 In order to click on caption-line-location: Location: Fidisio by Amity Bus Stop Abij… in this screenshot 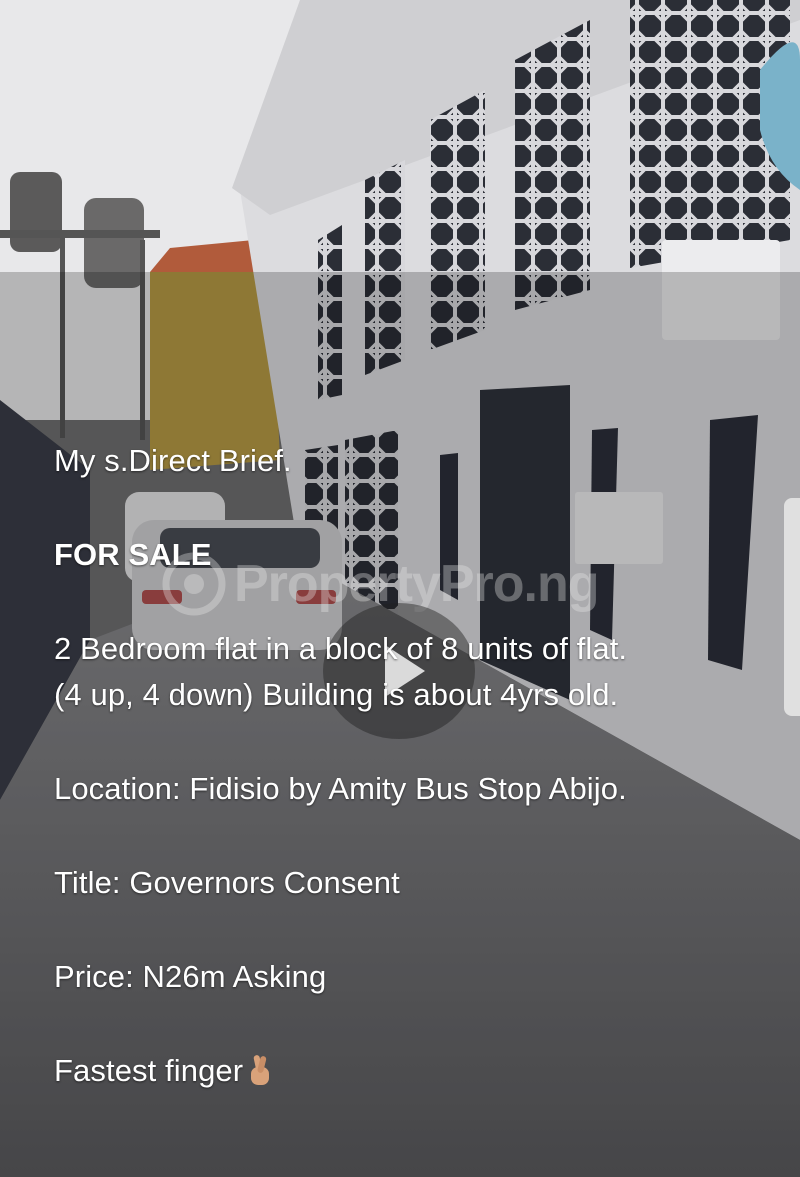, I will do `click(340, 788)`.